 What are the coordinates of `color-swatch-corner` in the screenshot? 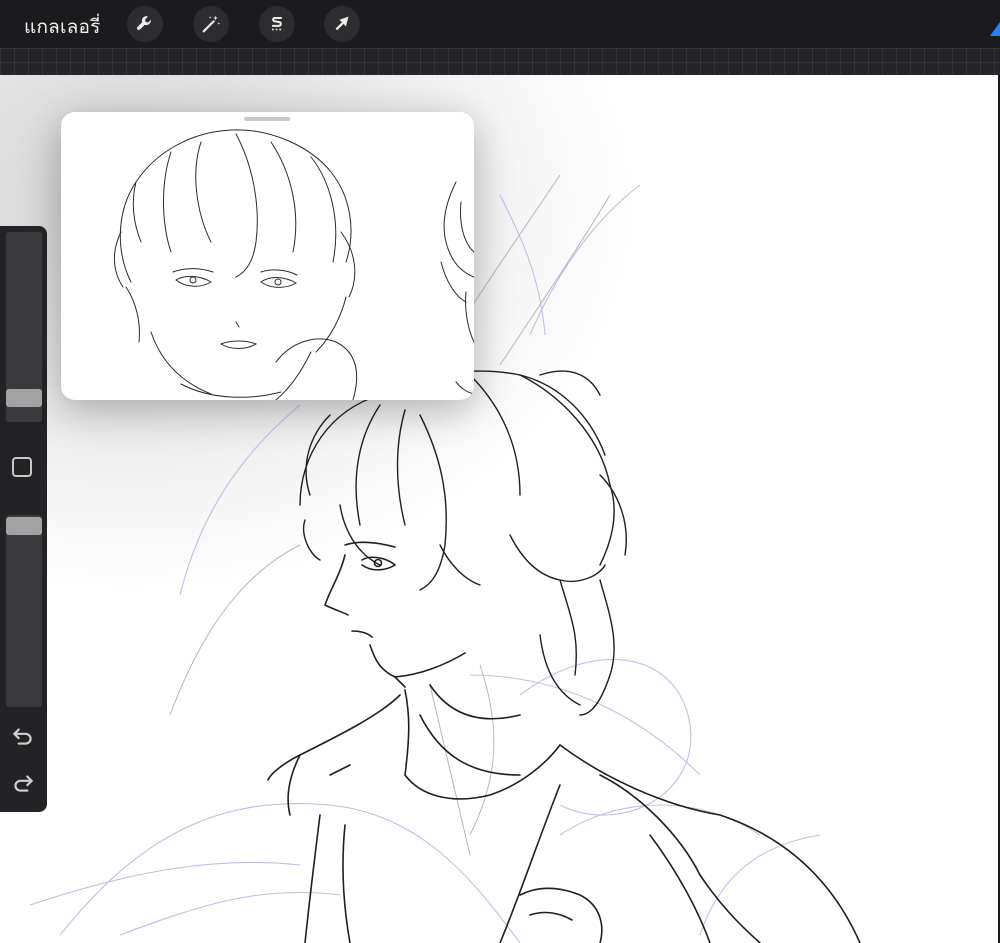 It's located at (995, 29).